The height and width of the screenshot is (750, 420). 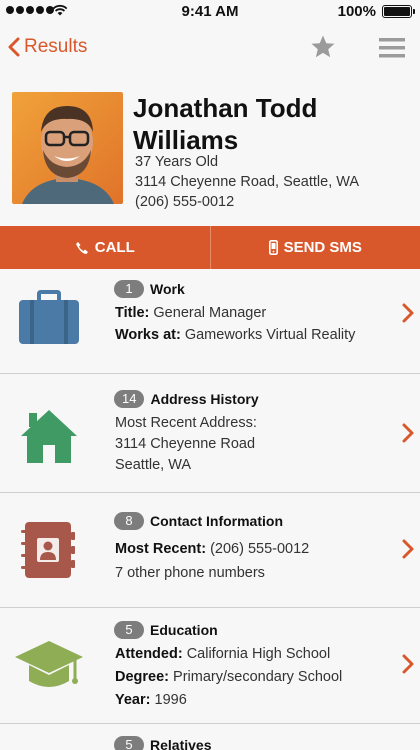 What do you see at coordinates (14, 47) in the screenshot?
I see `chevron-left-icon` at bounding box center [14, 47].